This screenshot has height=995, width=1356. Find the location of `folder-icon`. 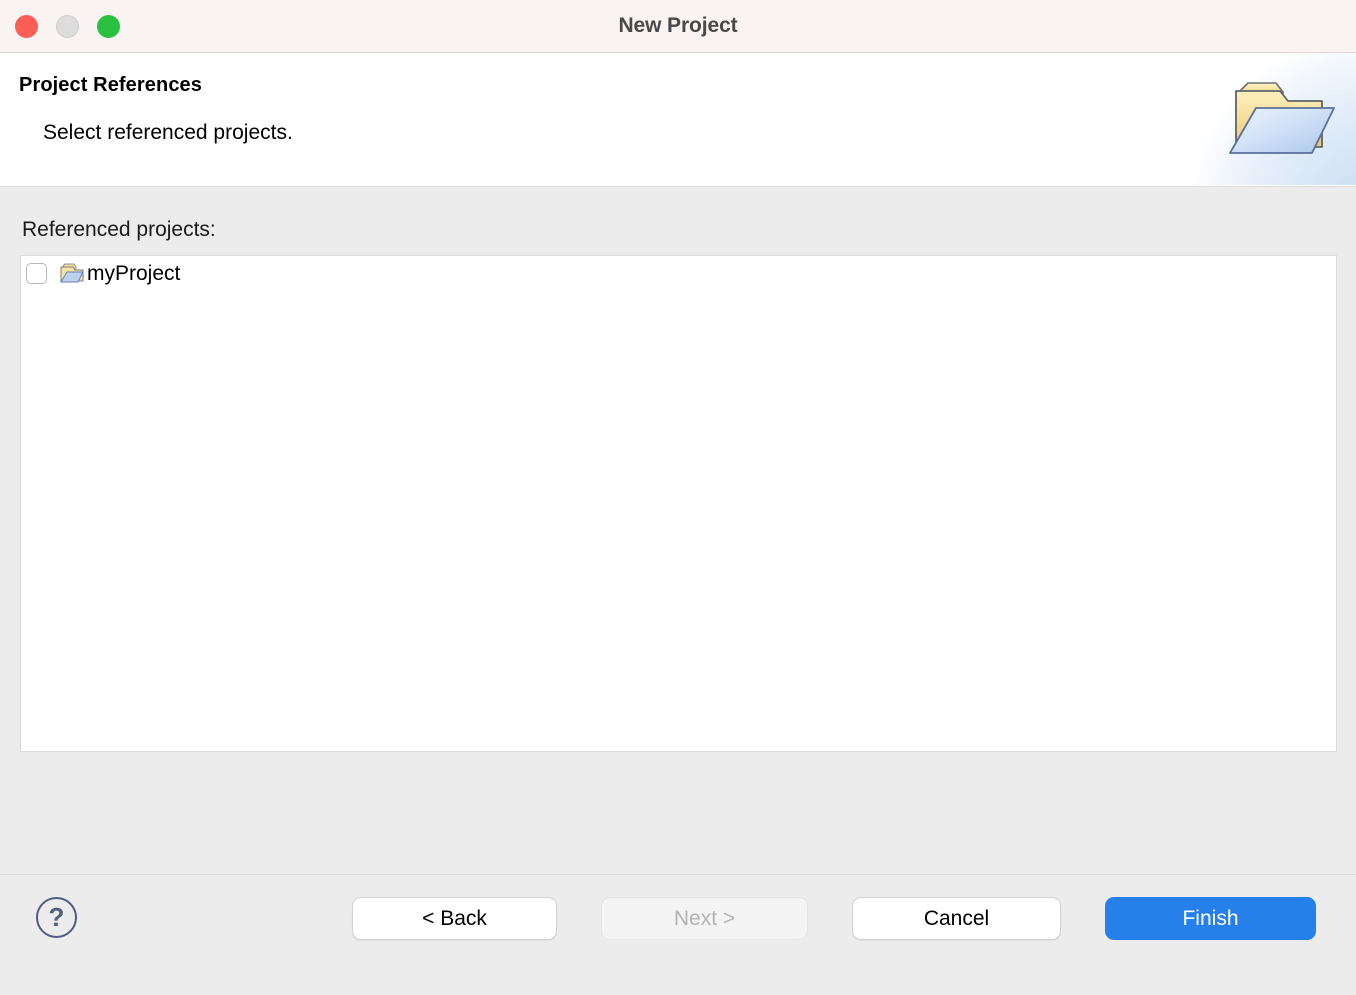

folder-icon is located at coordinates (72, 273).